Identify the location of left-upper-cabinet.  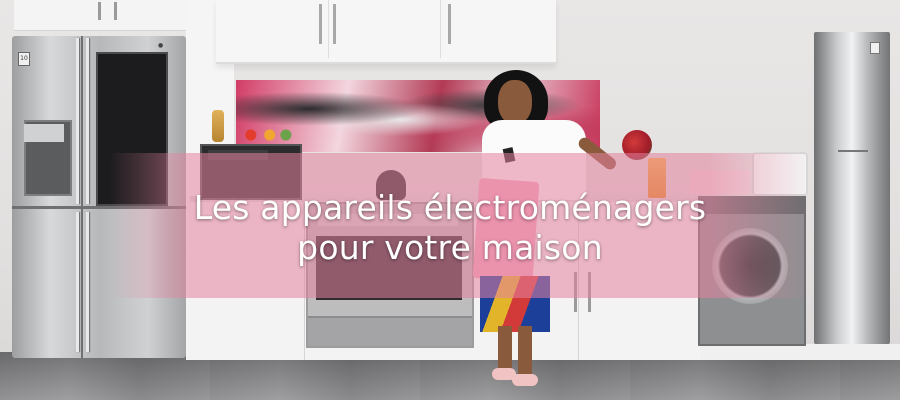
(100, 15).